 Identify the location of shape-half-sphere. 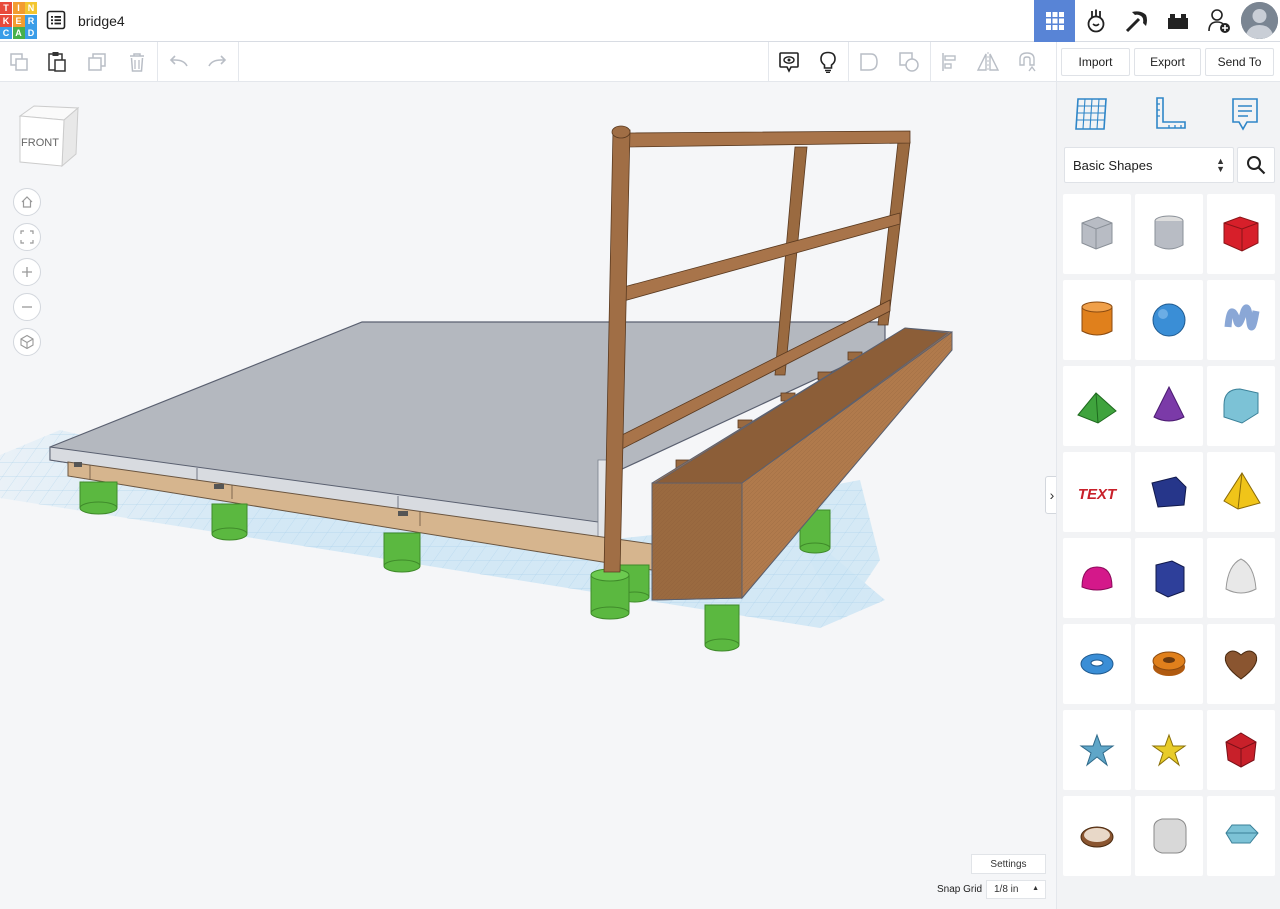
(1097, 578).